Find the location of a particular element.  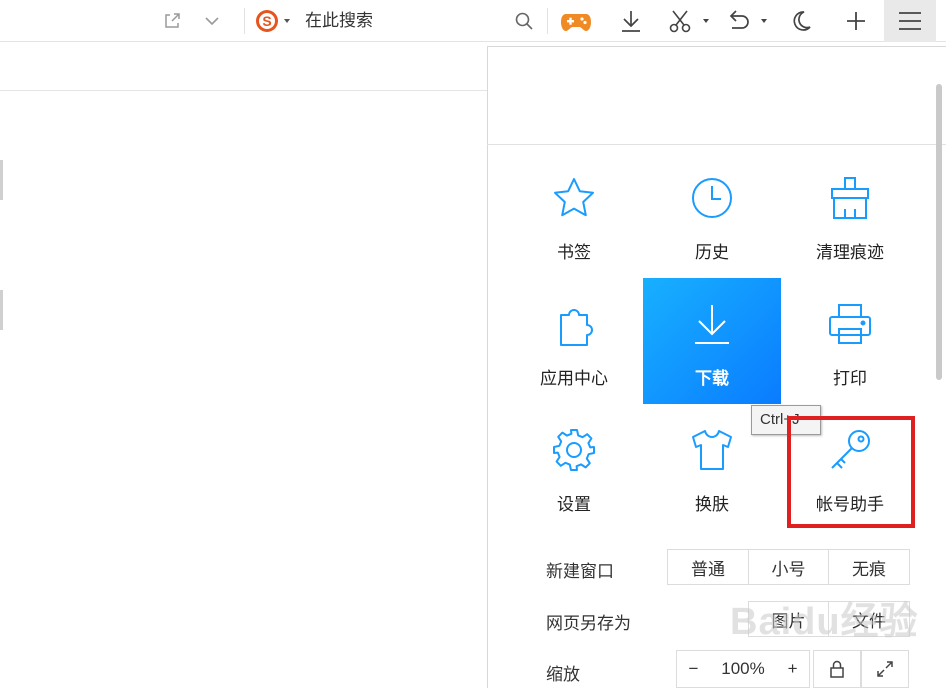

menu-tile-bookmarks: 书签 is located at coordinates (574, 215).